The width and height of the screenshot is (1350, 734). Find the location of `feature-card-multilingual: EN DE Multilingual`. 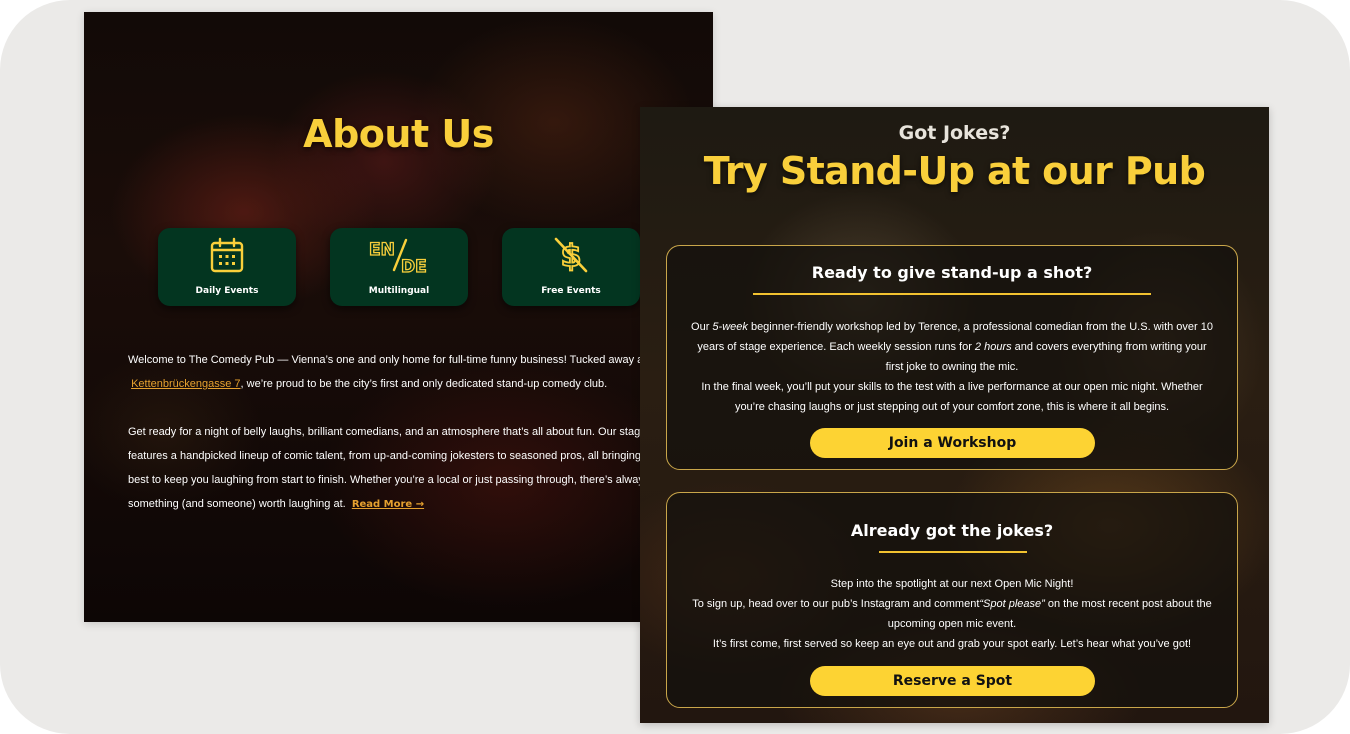

feature-card-multilingual: EN DE Multilingual is located at coordinates (399, 267).